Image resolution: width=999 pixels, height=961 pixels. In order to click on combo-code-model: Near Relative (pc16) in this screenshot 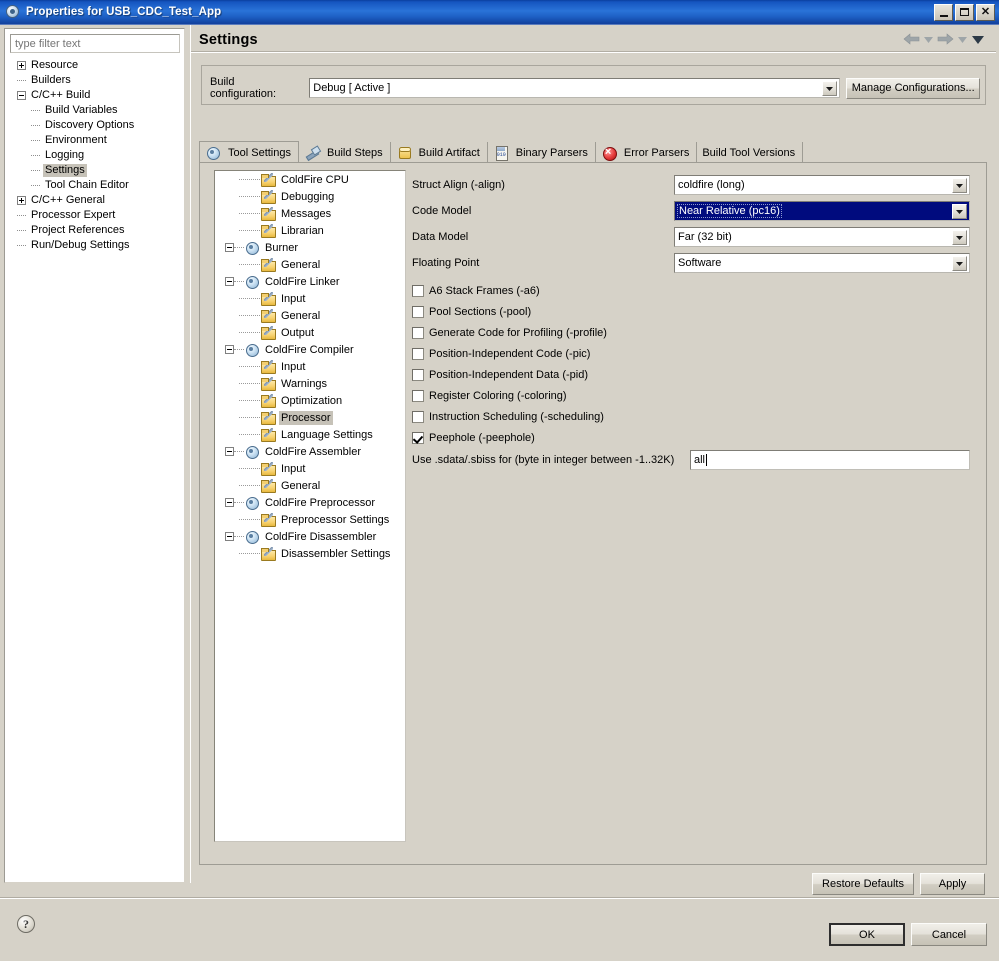, I will do `click(822, 211)`.